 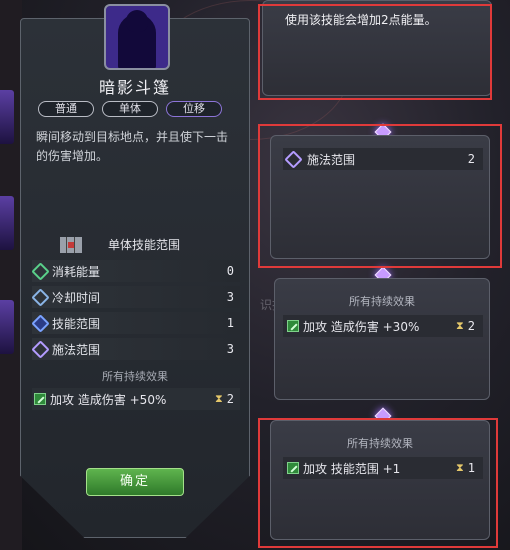 I want to click on effect-card-1: 所有持续效果 加攻 造成伤害 +30% ⧗ 2, so click(x=382, y=339).